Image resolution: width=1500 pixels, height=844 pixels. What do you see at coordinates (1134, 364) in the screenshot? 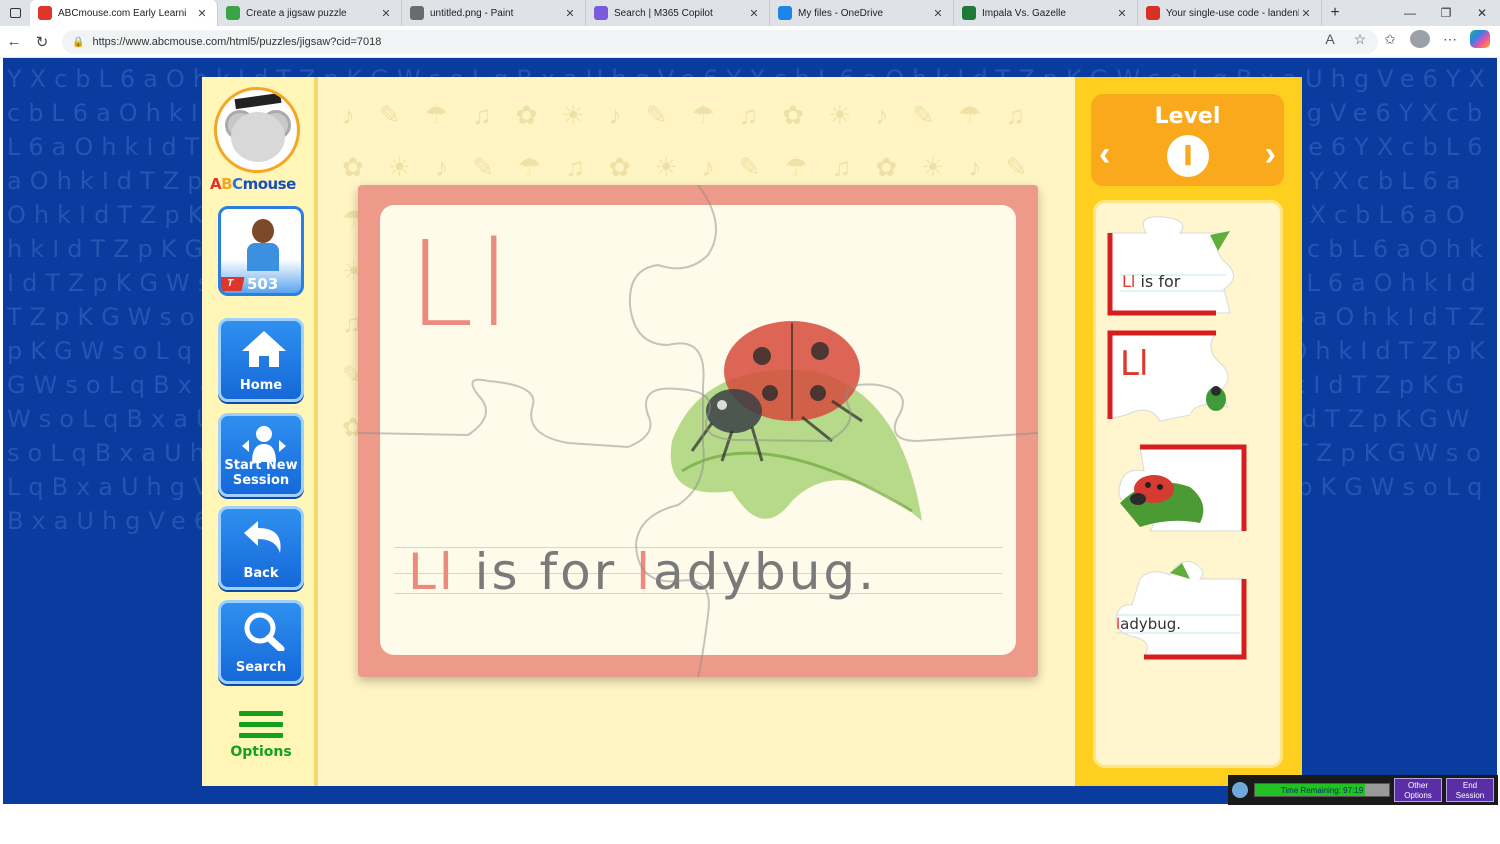
I see `piece-2-letter: Ll` at bounding box center [1134, 364].